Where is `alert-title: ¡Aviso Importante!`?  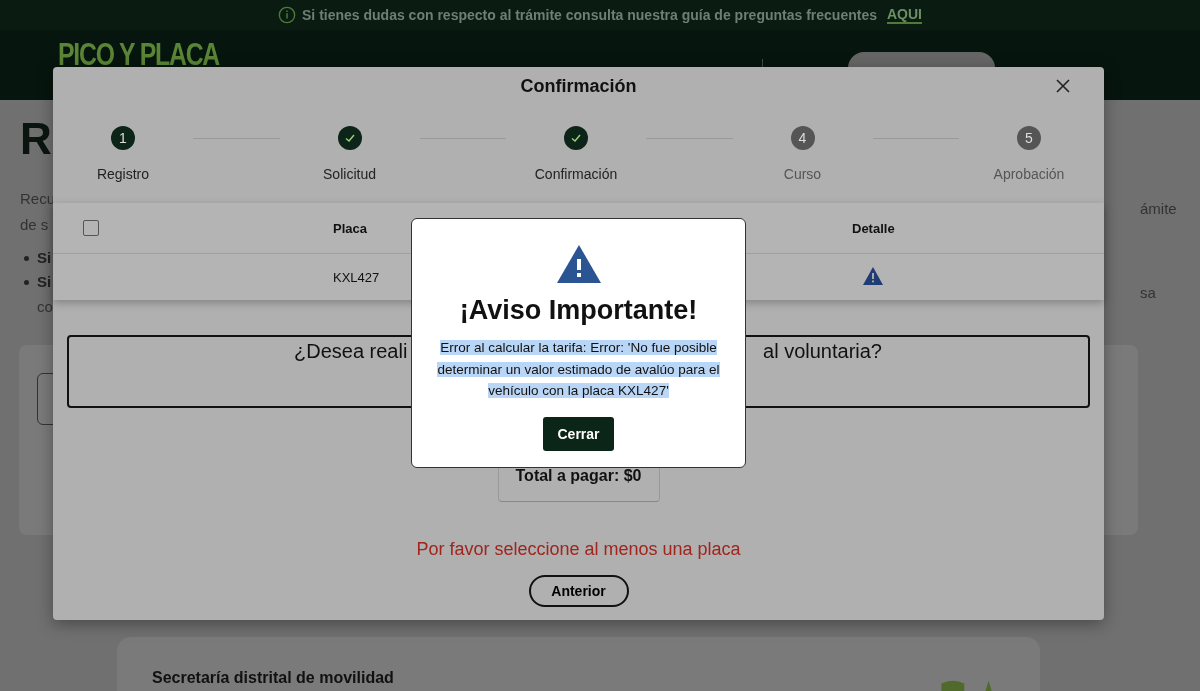
alert-title: ¡Aviso Importante! is located at coordinates (578, 310).